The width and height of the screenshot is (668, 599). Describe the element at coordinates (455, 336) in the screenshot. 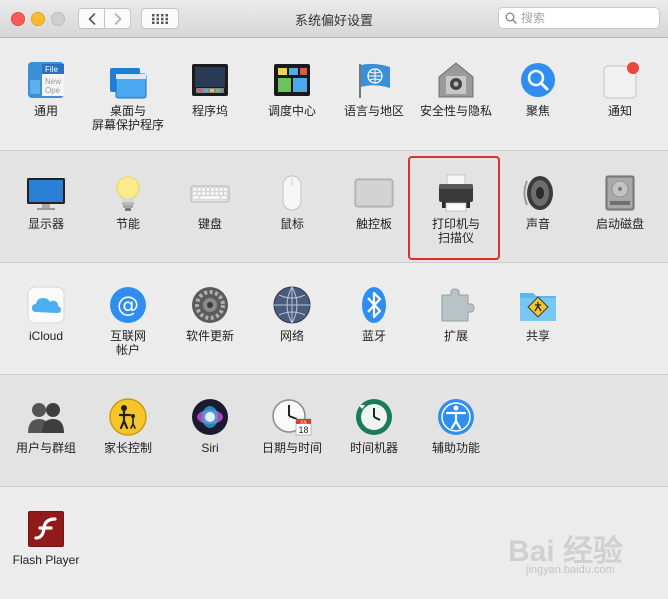

I see `pane-label: 扩展` at that location.